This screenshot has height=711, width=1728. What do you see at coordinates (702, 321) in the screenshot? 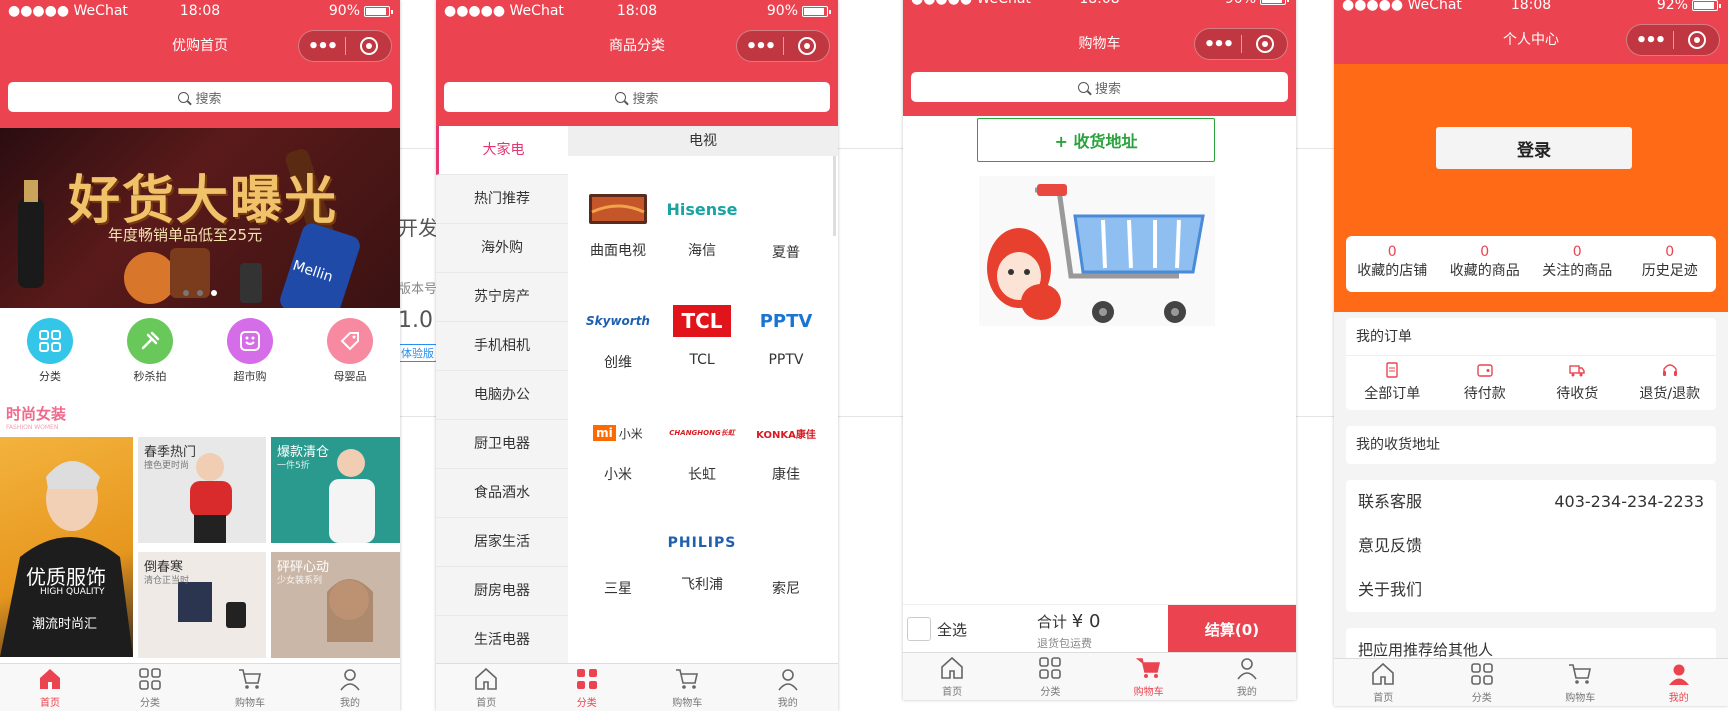
I see `tcl-logo: TCL` at bounding box center [702, 321].